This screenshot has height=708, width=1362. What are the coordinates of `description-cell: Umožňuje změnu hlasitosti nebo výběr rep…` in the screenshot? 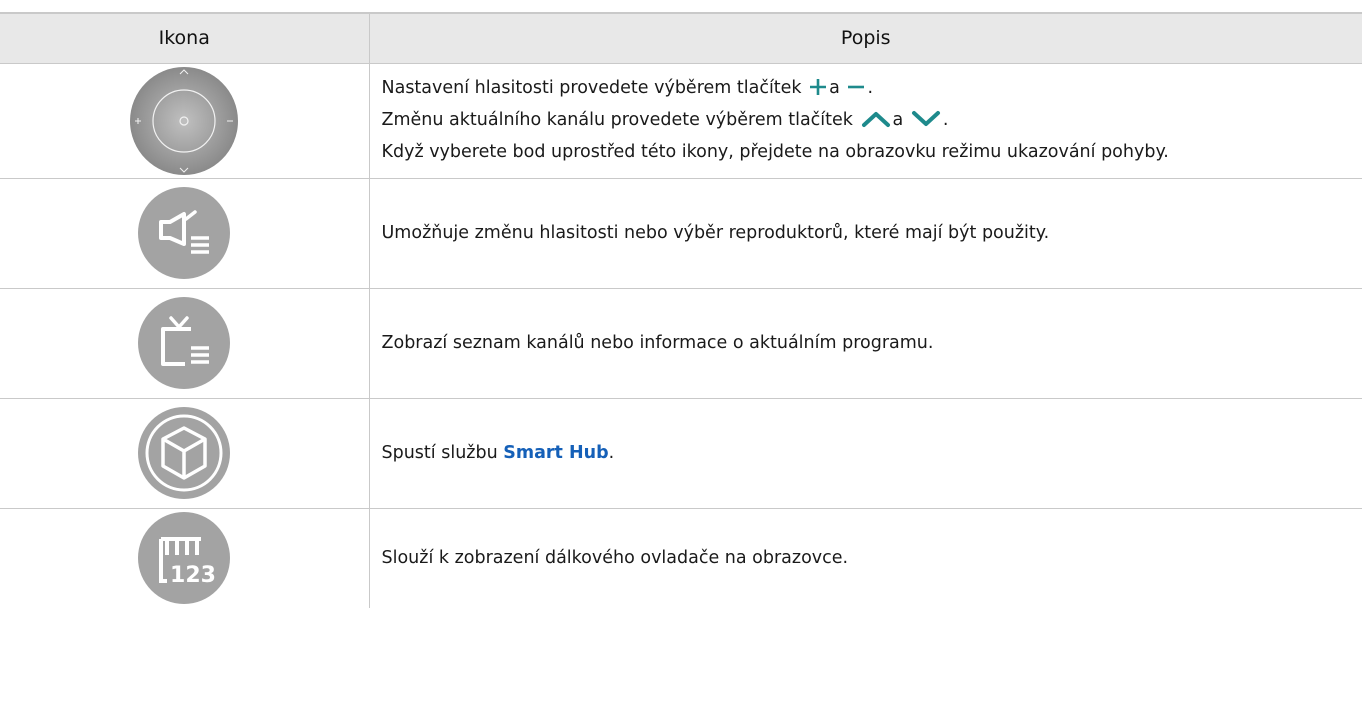 It's located at (865, 233).